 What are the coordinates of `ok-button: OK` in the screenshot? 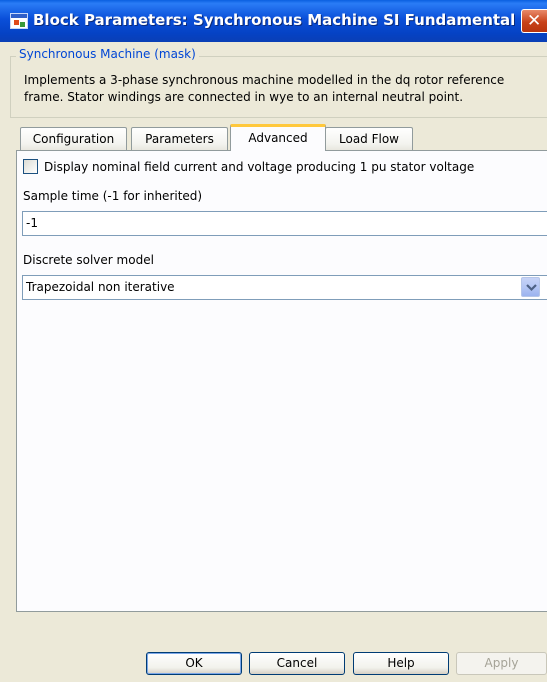 It's located at (194, 663).